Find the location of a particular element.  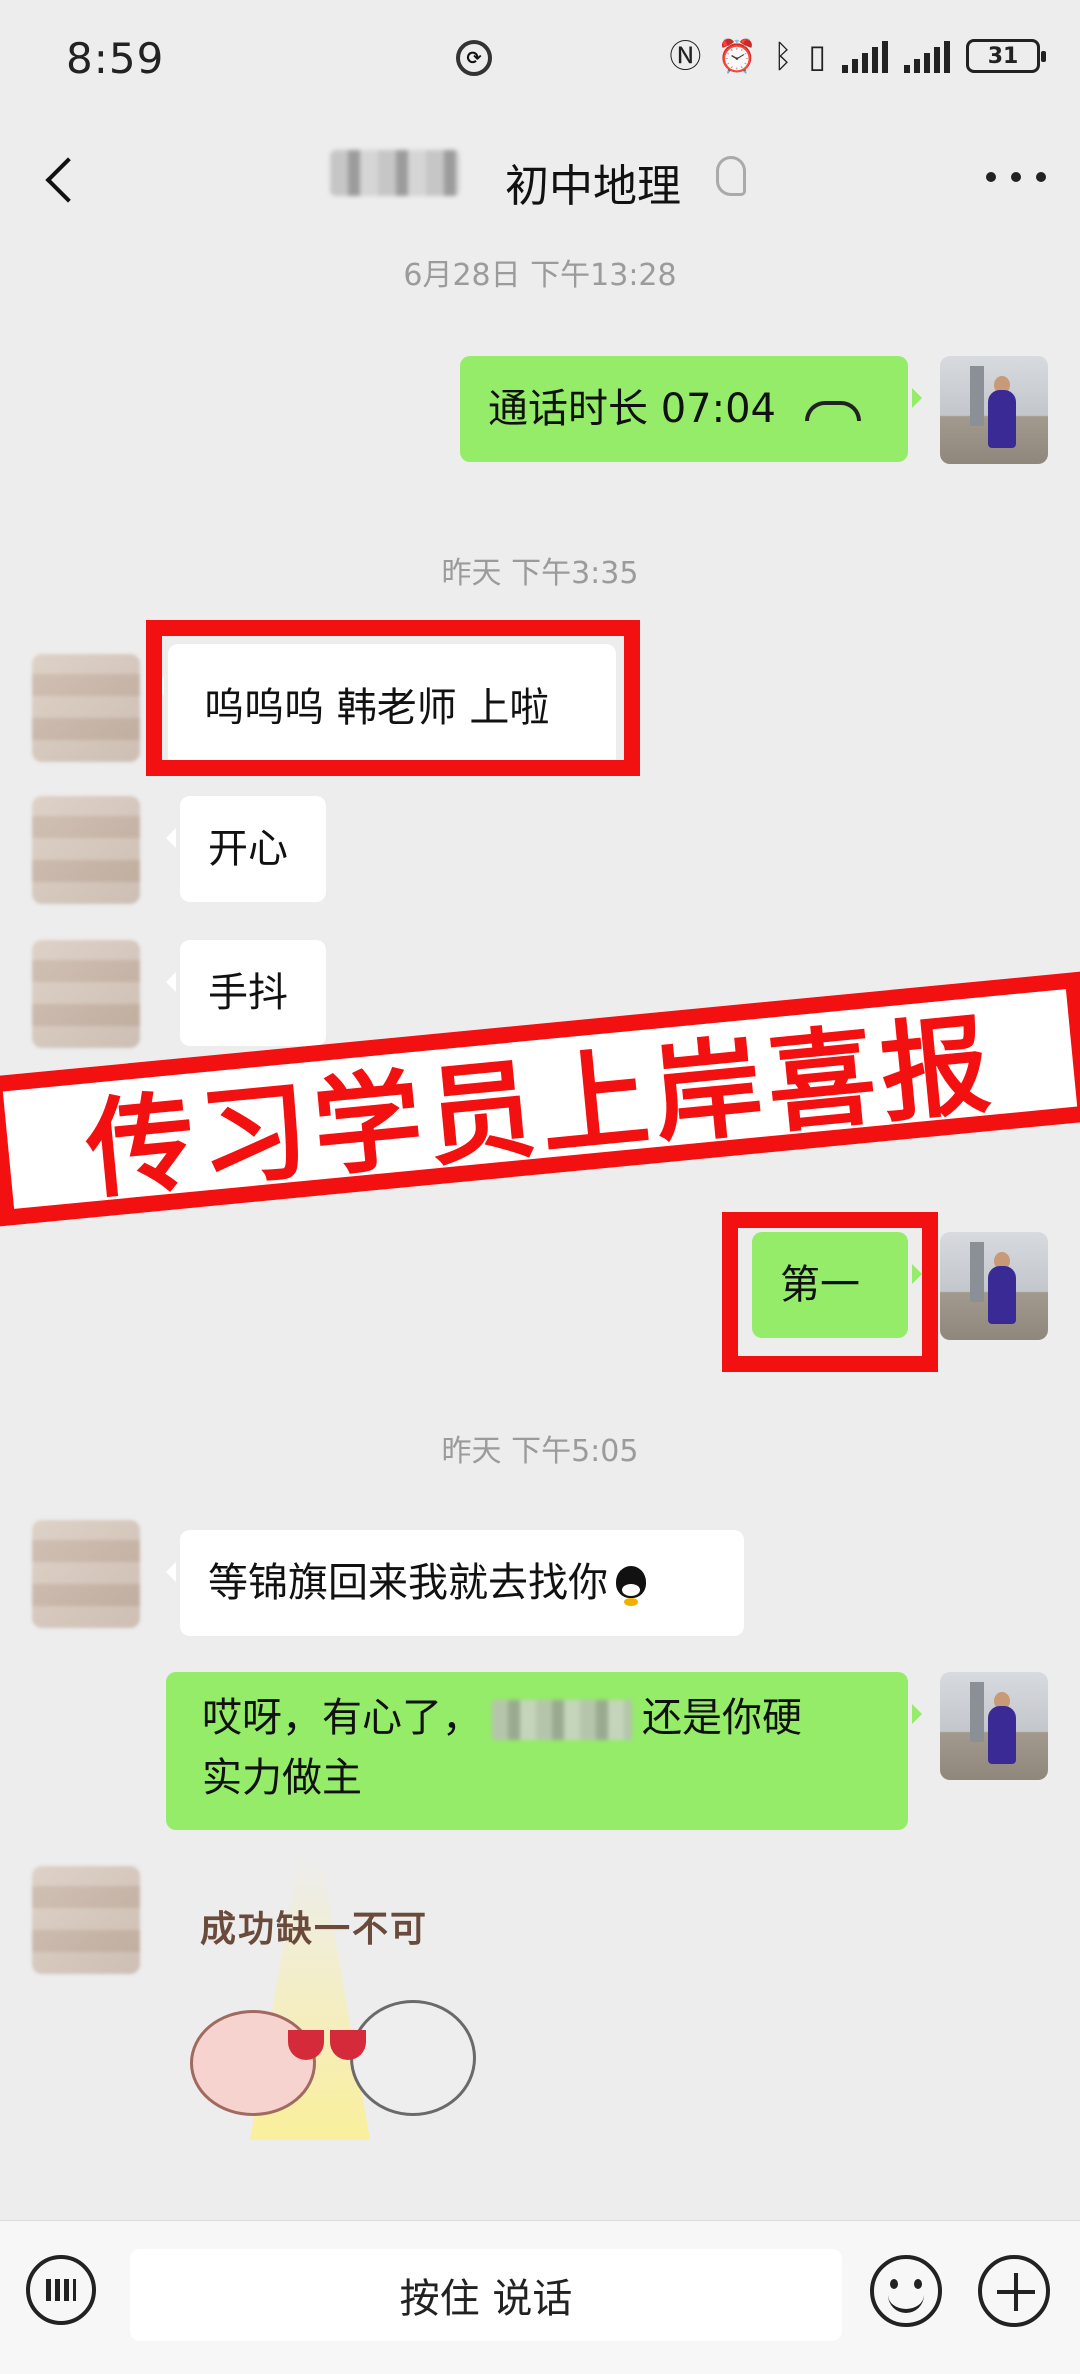

call-duration-text: 通话时长 07:04 is located at coordinates (632, 409).